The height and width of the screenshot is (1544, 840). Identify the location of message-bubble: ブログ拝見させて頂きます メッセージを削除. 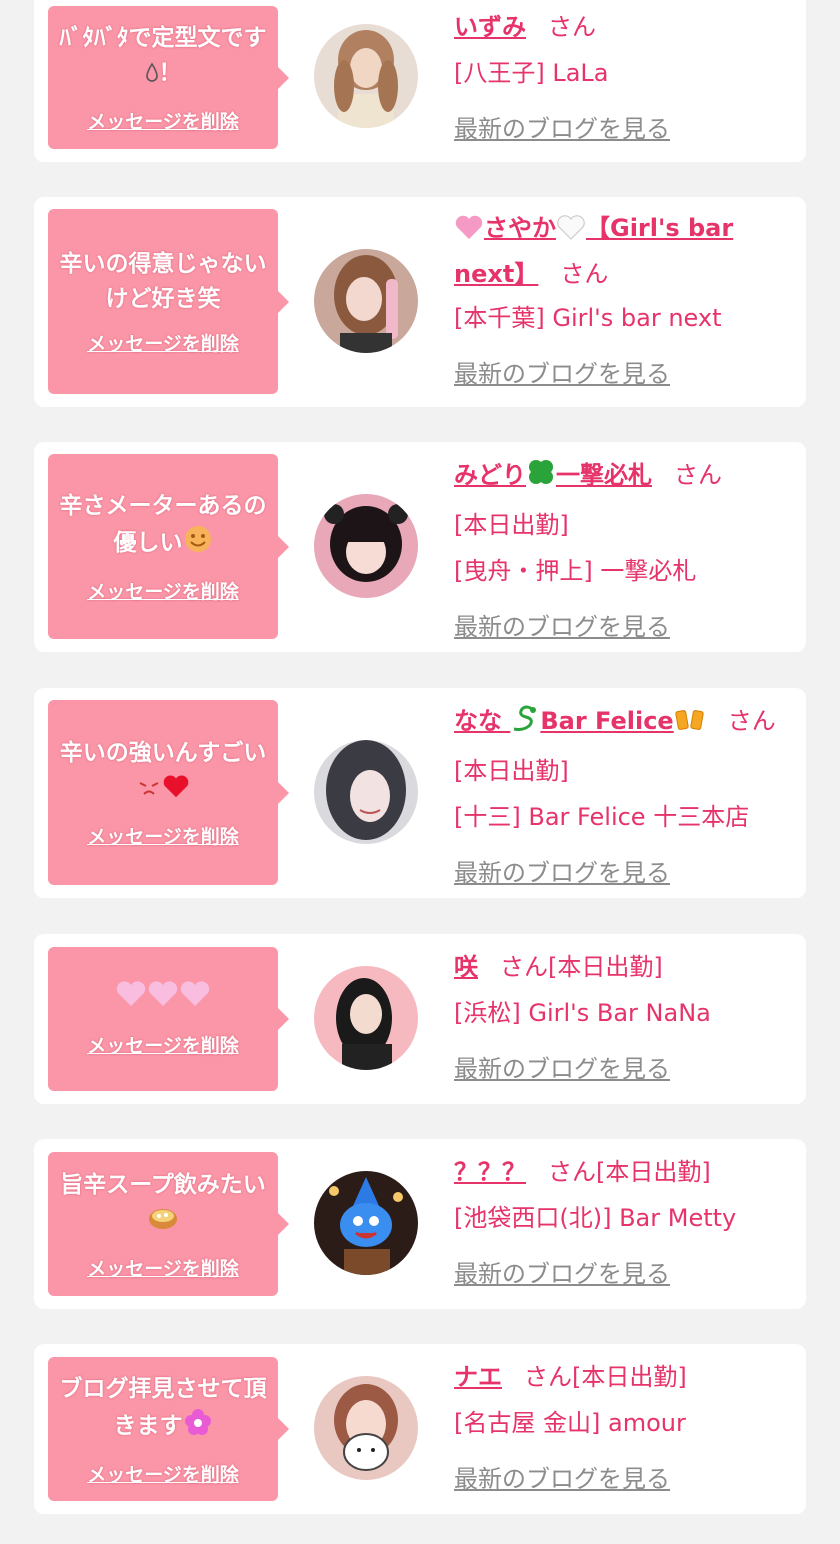
(168, 1429).